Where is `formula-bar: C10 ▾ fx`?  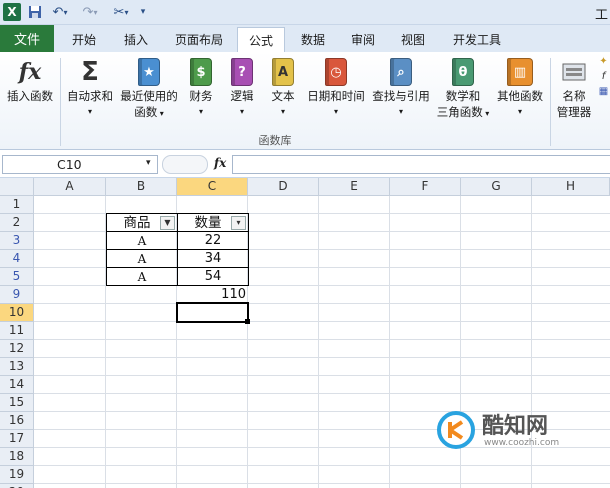 formula-bar: C10 ▾ fx is located at coordinates (305, 164).